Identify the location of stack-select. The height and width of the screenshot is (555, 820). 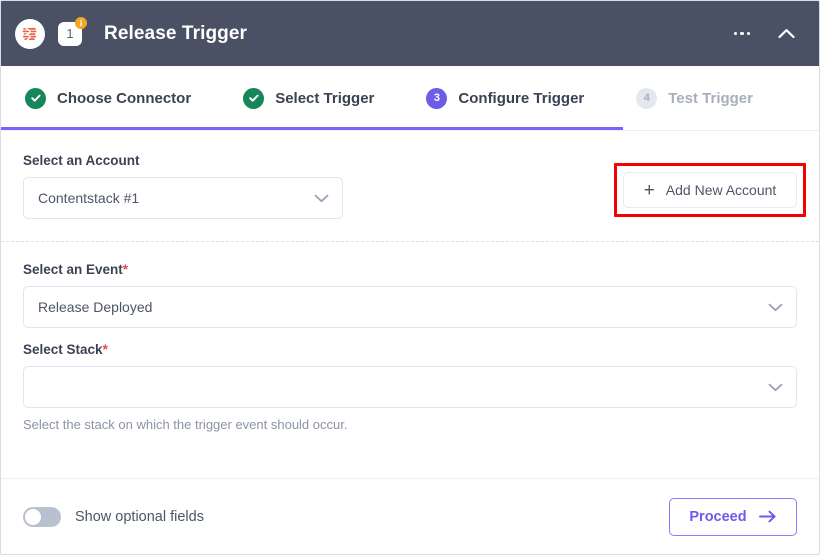
(410, 387).